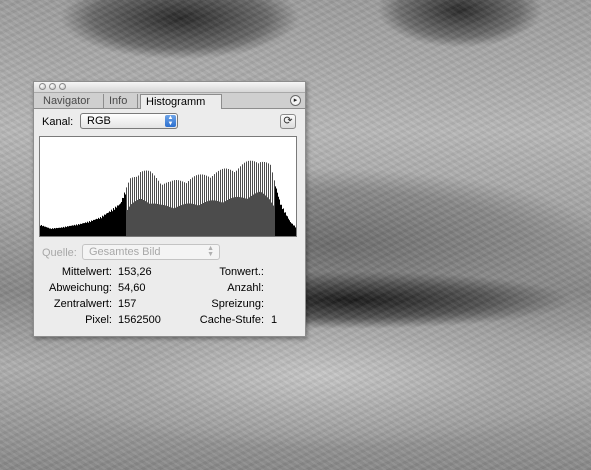  What do you see at coordinates (62, 86) in the screenshot?
I see `zoom-button` at bounding box center [62, 86].